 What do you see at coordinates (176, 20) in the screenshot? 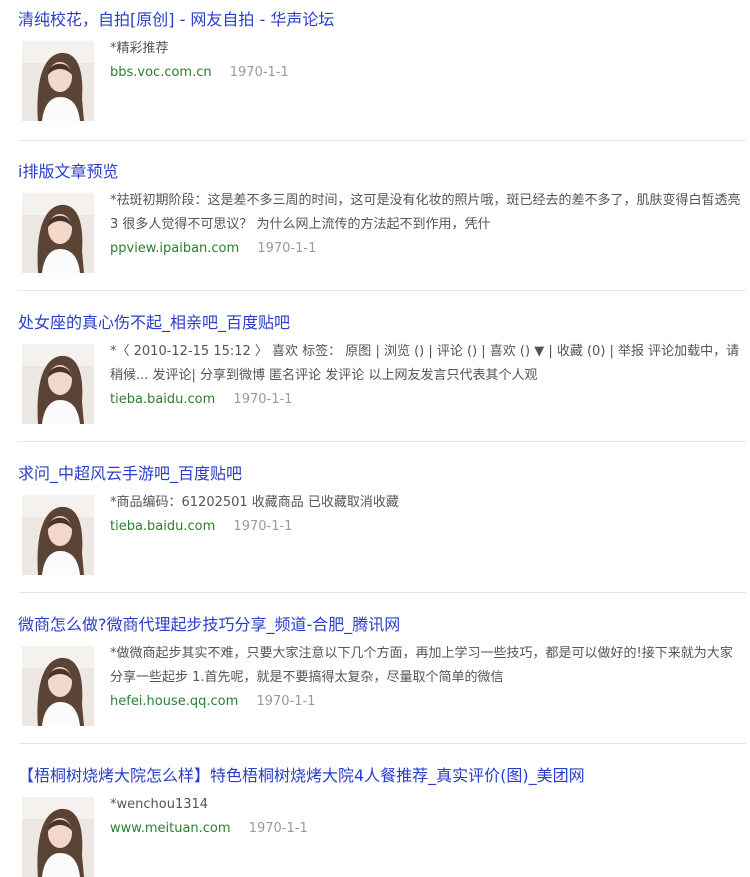
I see `result-title-link: 清纯校花，自拍[原创] - 网友自拍 - 华声论坛` at bounding box center [176, 20].